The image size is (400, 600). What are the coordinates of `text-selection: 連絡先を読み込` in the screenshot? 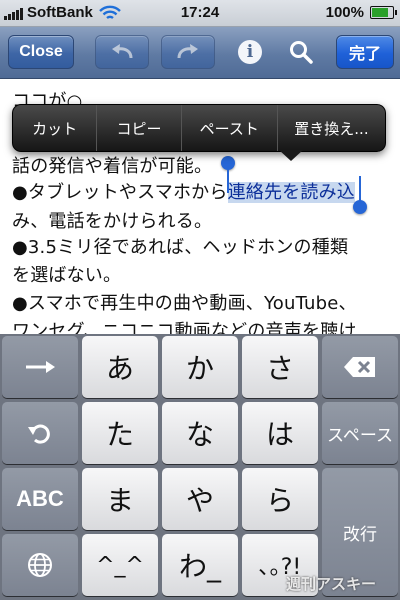 It's located at (291, 192).